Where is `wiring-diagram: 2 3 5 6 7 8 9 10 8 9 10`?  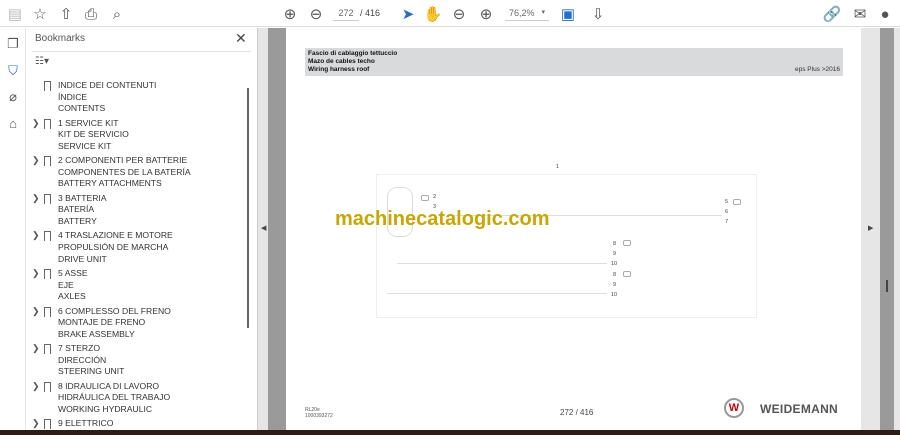
wiring-diagram: 2 3 5 6 7 8 9 10 8 9 10 is located at coordinates (566, 246).